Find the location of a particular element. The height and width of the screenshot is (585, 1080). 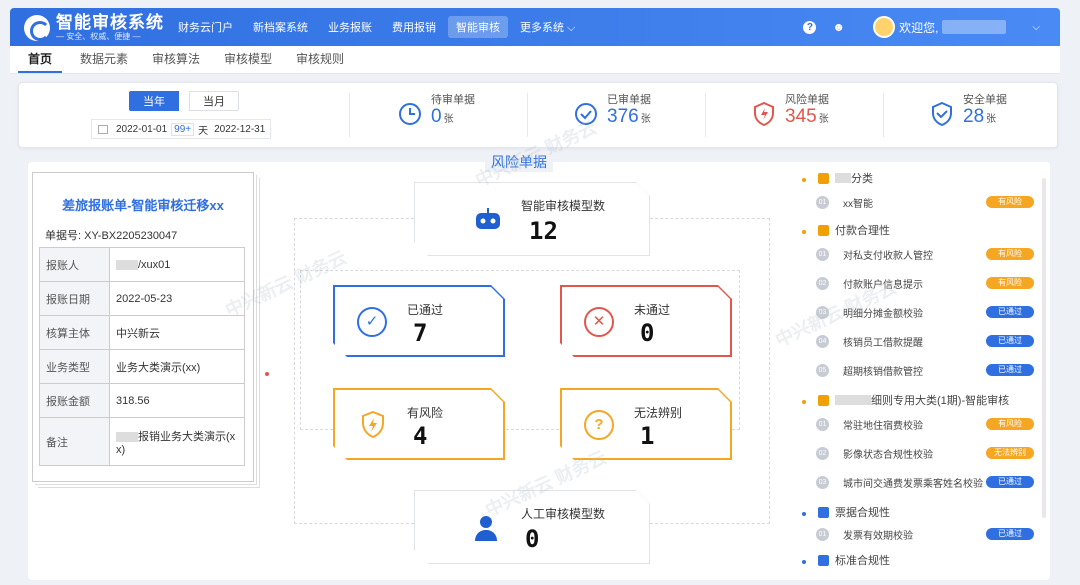

unknown-value: 1 is located at coordinates (647, 436).